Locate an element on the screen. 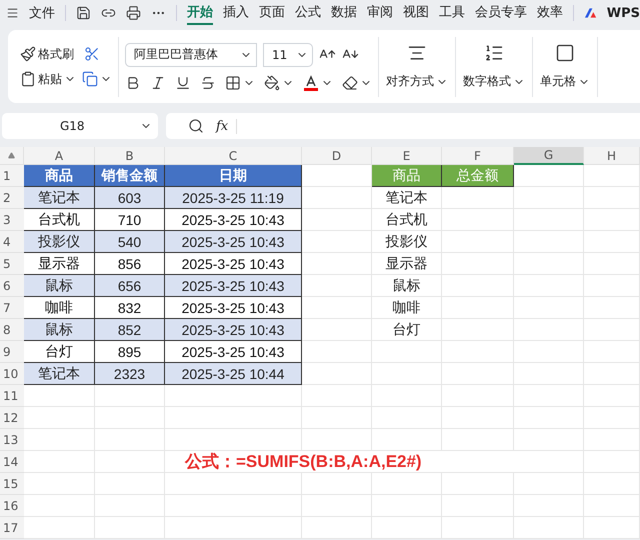 The width and height of the screenshot is (640, 540). ribbon-tab: 页面 is located at coordinates (271, 13).